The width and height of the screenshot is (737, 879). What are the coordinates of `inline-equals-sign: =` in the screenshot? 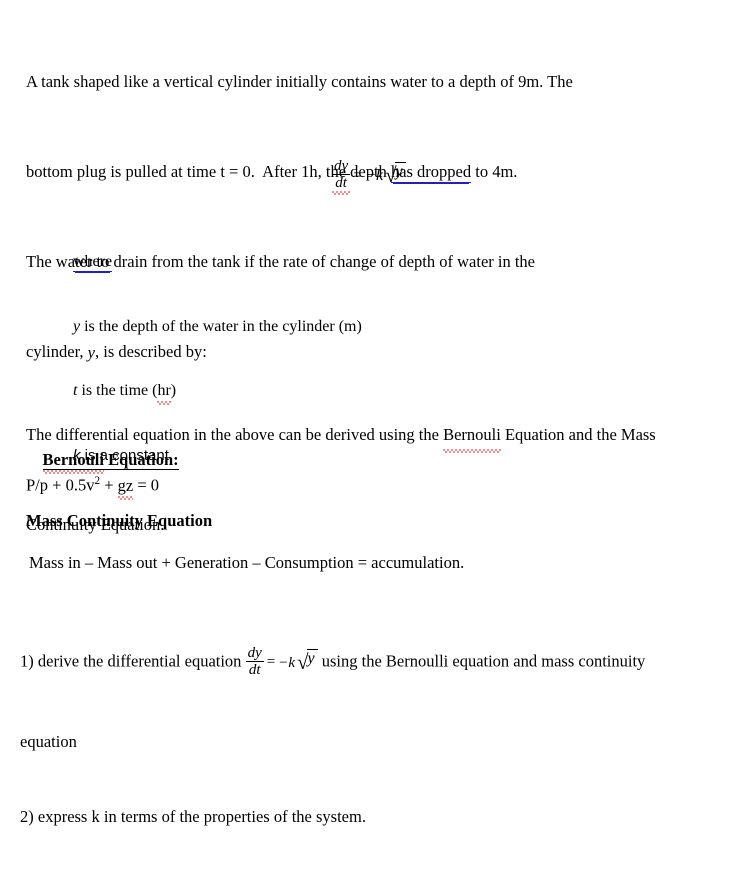 It's located at (271, 662).